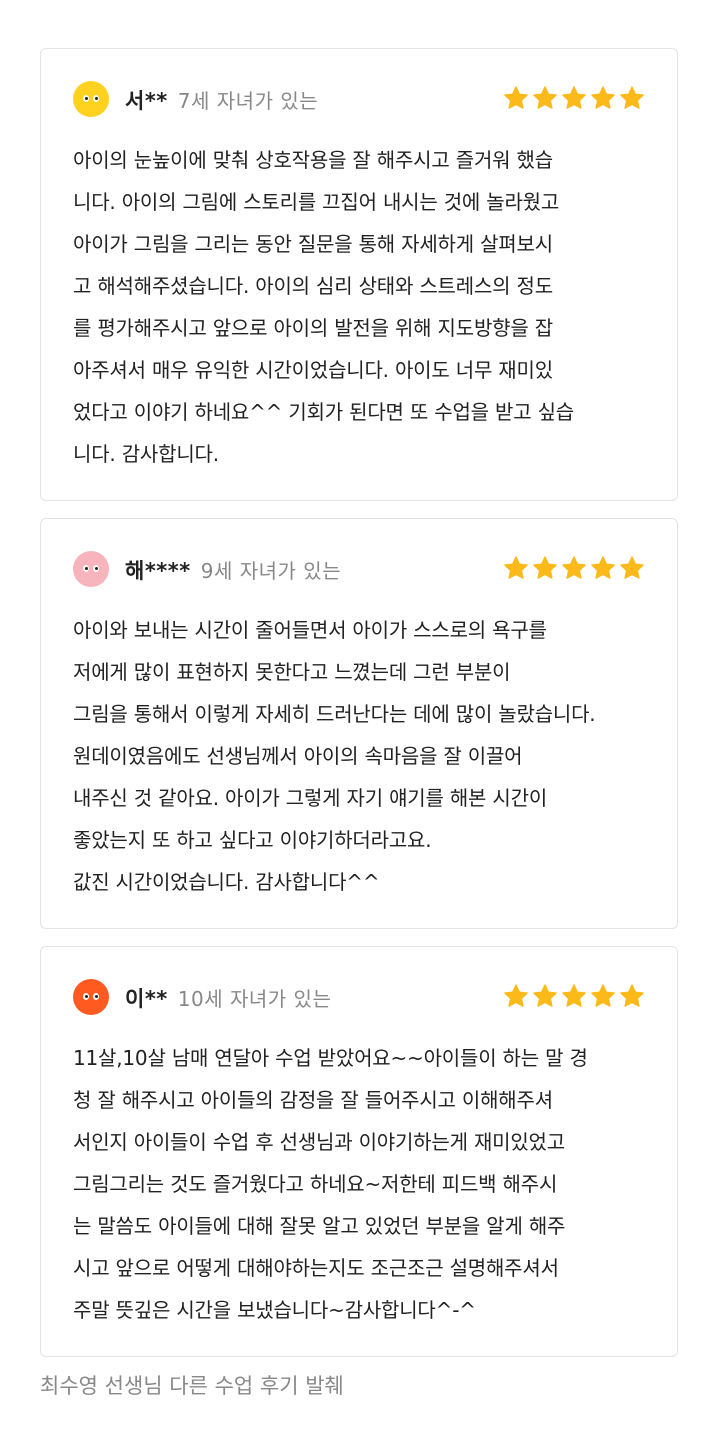 This screenshot has width=720, height=1448. Describe the element at coordinates (334, 714) in the screenshot. I see `review-line: 그림을 통해서 이렇게 자세히 드러난다는 데에 많이 놀랐습니다.` at that location.